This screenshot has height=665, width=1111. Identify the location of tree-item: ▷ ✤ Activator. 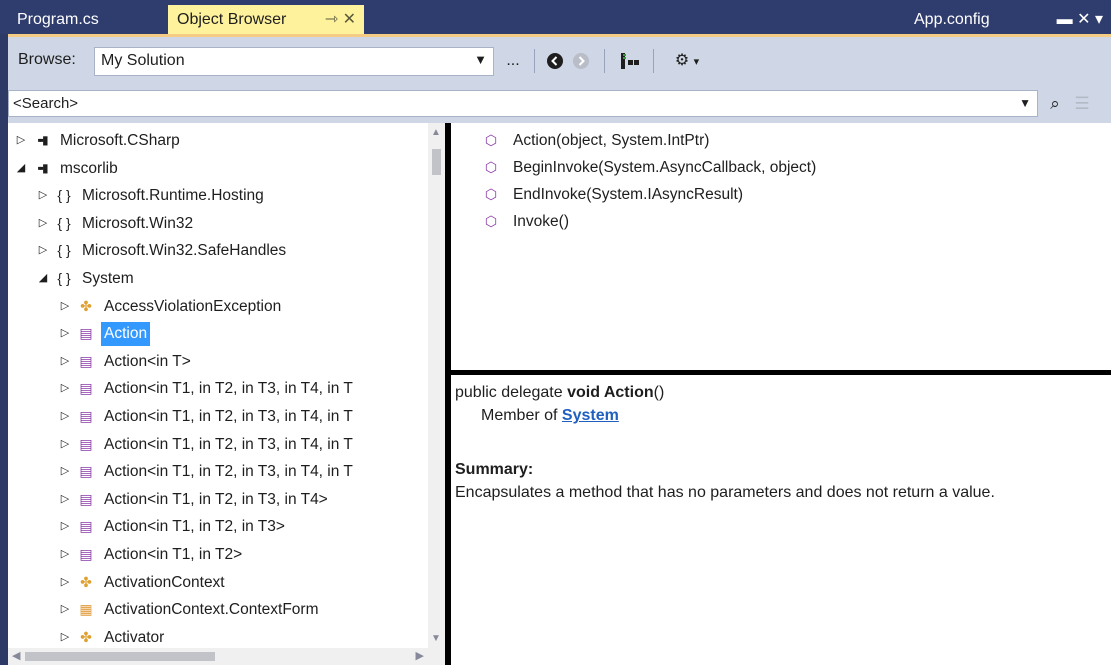
(217, 637).